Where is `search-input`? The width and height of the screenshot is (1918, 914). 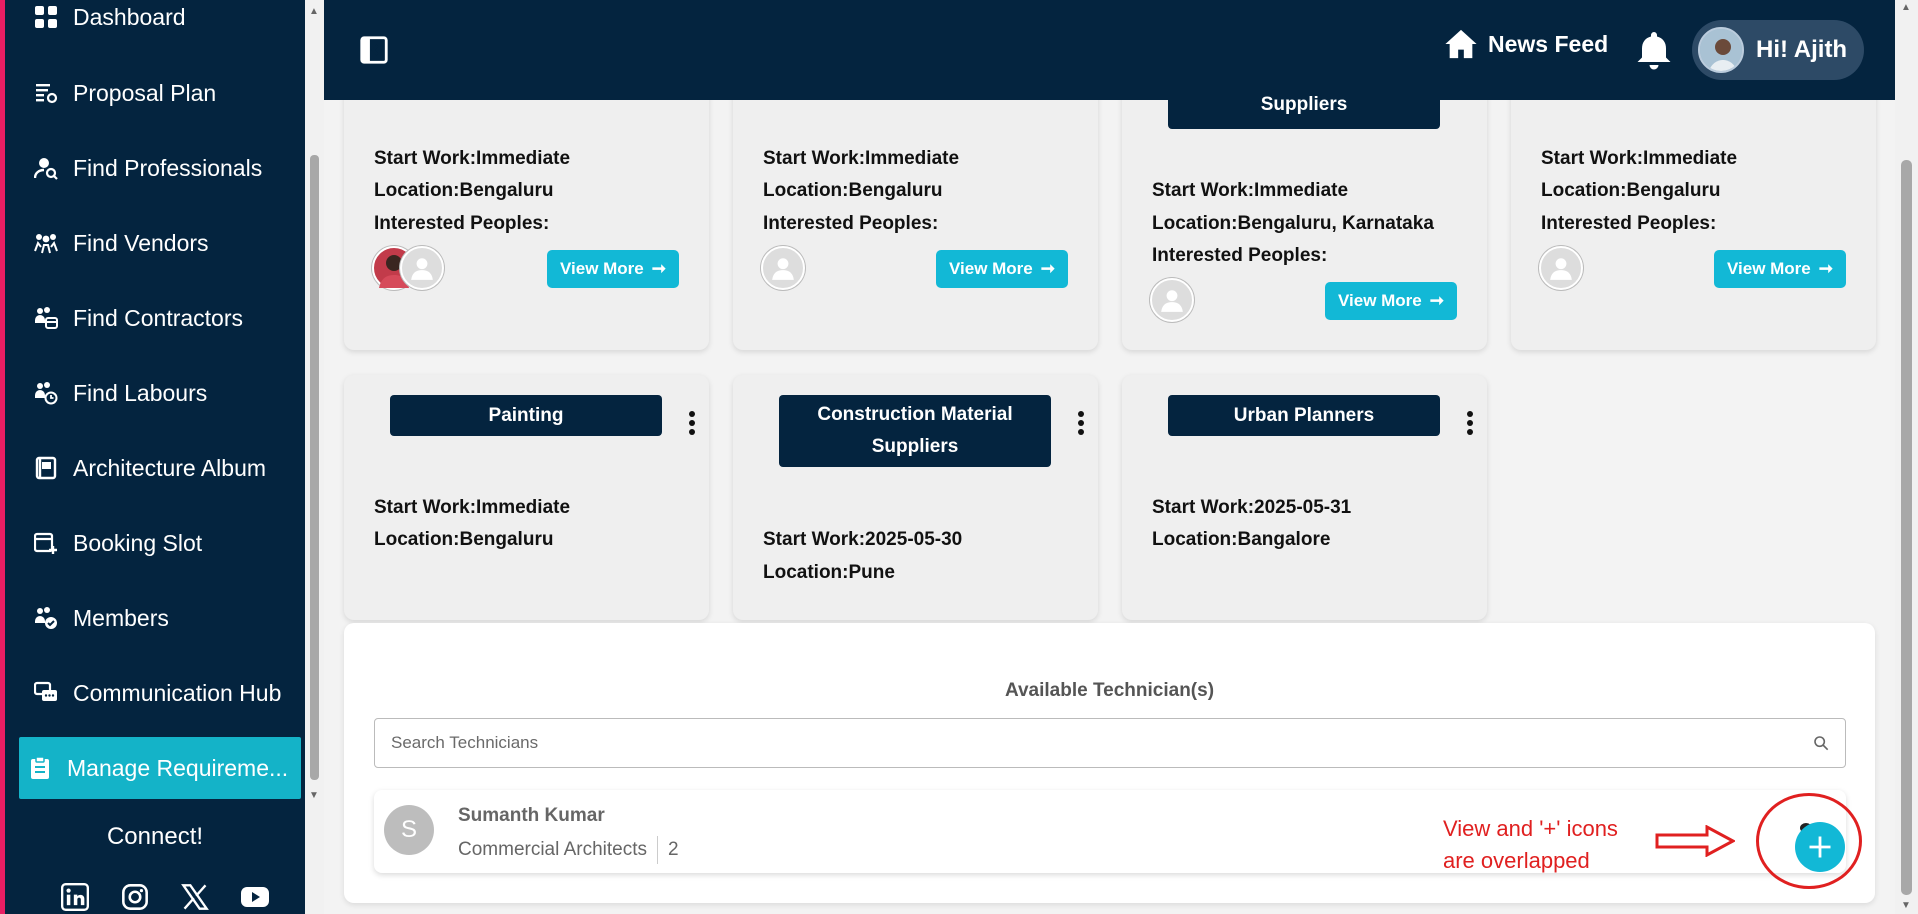
search-input is located at coordinates (1102, 743).